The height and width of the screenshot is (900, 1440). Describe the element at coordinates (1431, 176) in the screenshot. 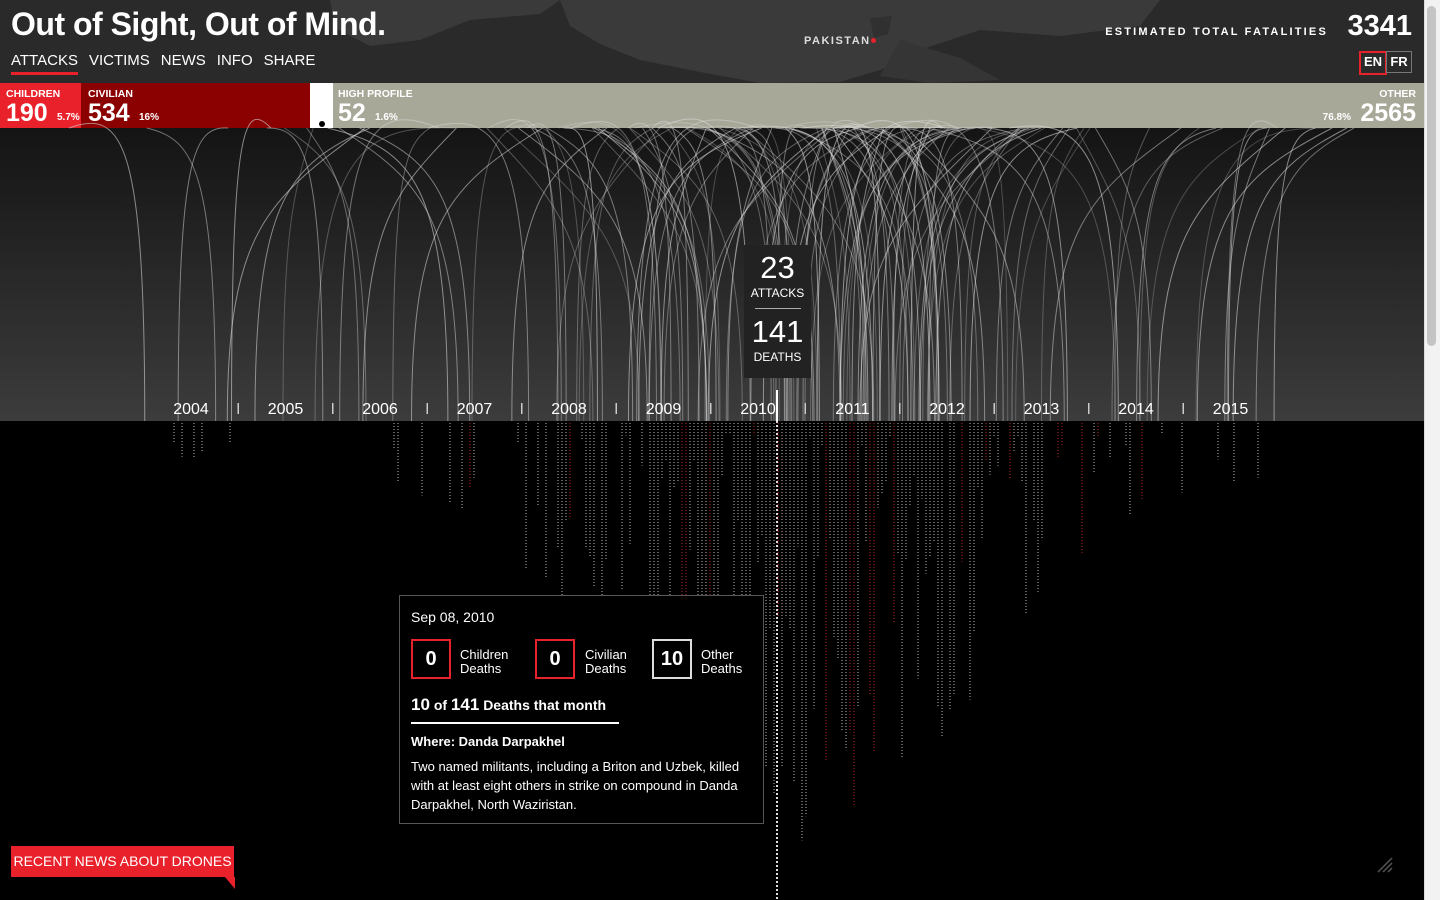

I see `scrollbar-thumb` at that location.